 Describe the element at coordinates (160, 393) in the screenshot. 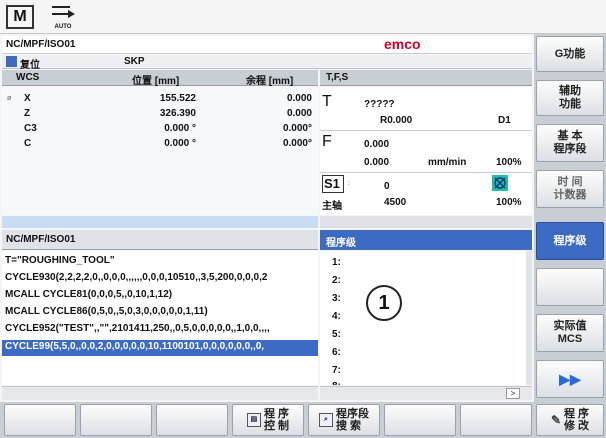

I see `program-scrollbar` at that location.